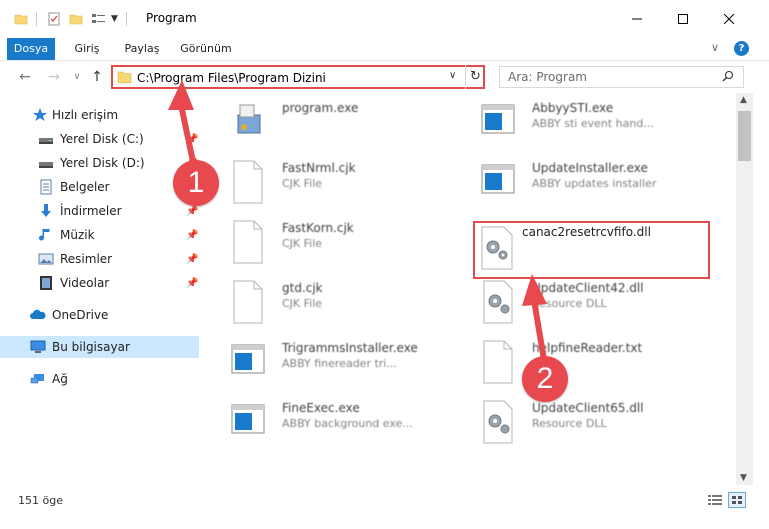 The height and width of the screenshot is (529, 769). Describe the element at coordinates (534, 290) in the screenshot. I see `arrow-2-head` at that location.